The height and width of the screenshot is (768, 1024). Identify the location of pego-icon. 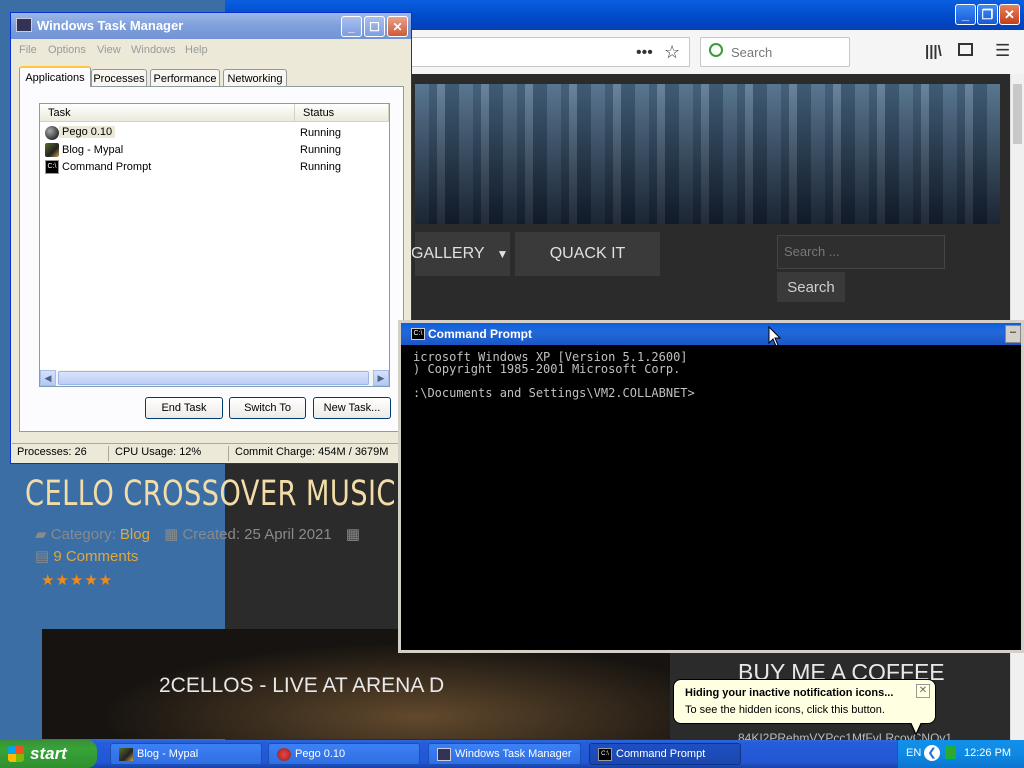
(284, 754).